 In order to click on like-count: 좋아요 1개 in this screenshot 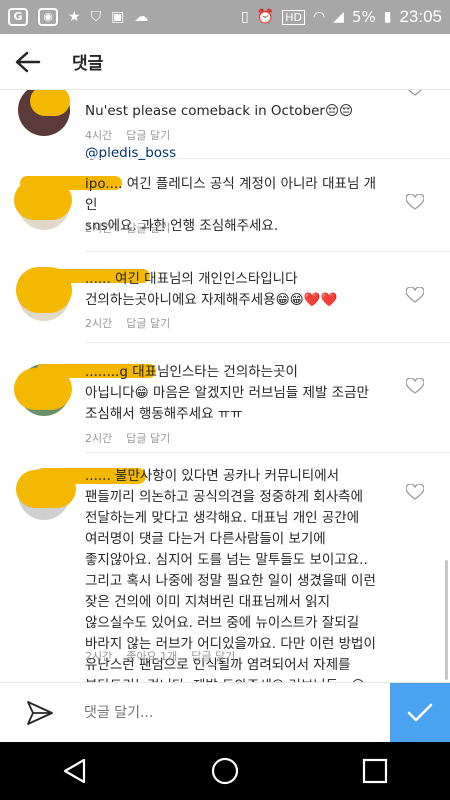, I will do `click(151, 656)`.